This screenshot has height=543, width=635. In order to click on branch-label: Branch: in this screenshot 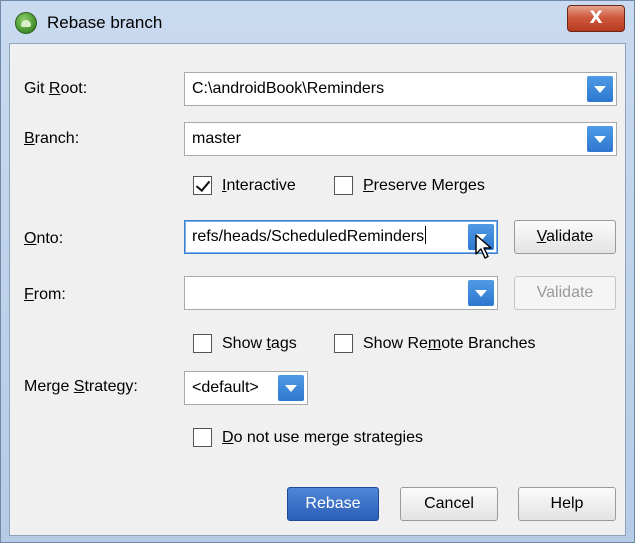, I will do `click(52, 138)`.